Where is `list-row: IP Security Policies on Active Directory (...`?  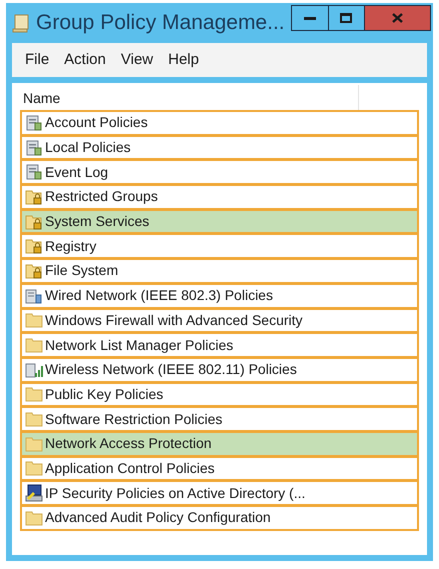
list-row: IP Security Policies on Active Directory (... is located at coordinates (219, 493).